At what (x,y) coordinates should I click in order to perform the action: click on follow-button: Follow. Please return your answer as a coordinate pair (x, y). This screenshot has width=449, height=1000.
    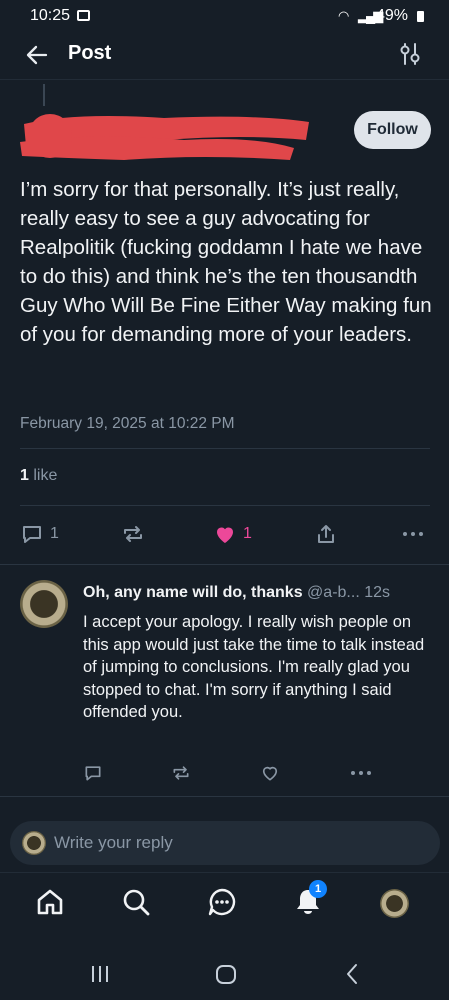
    Looking at the image, I should click on (392, 130).